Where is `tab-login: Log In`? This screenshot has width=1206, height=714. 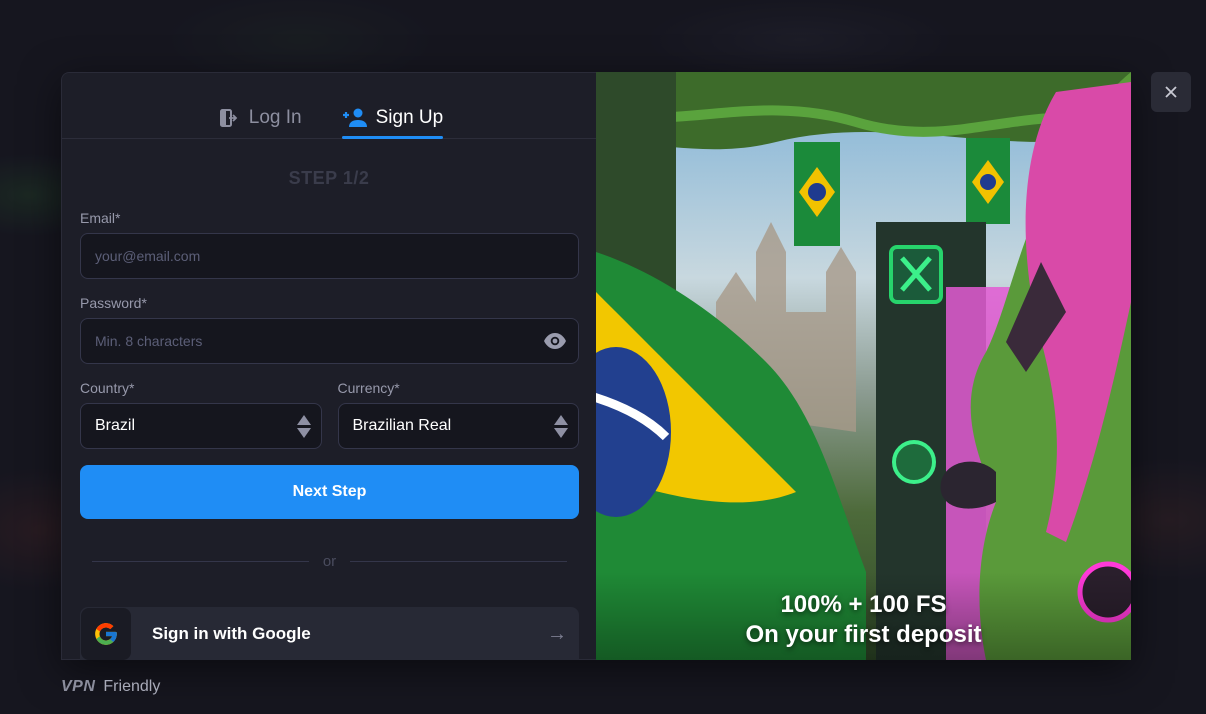 tab-login: Log In is located at coordinates (258, 105).